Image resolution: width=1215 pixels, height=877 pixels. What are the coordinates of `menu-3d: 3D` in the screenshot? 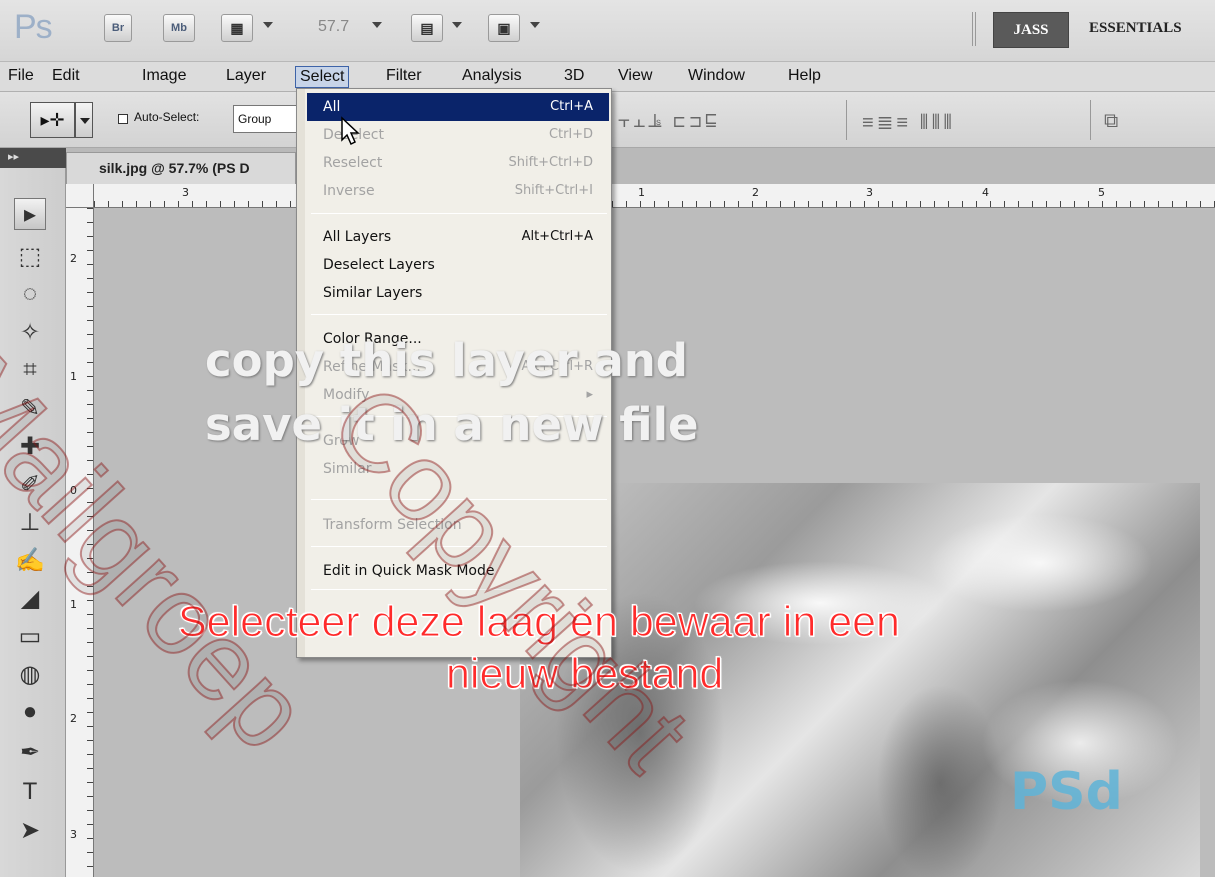 It's located at (574, 76).